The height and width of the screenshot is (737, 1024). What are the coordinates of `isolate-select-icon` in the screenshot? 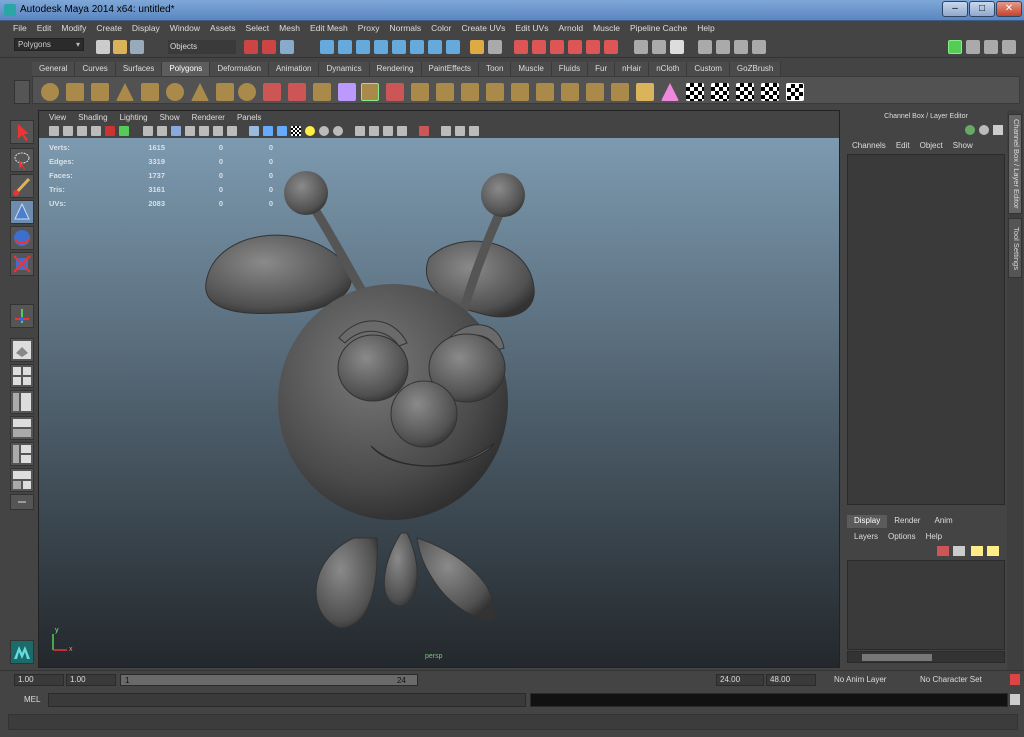 It's located at (360, 131).